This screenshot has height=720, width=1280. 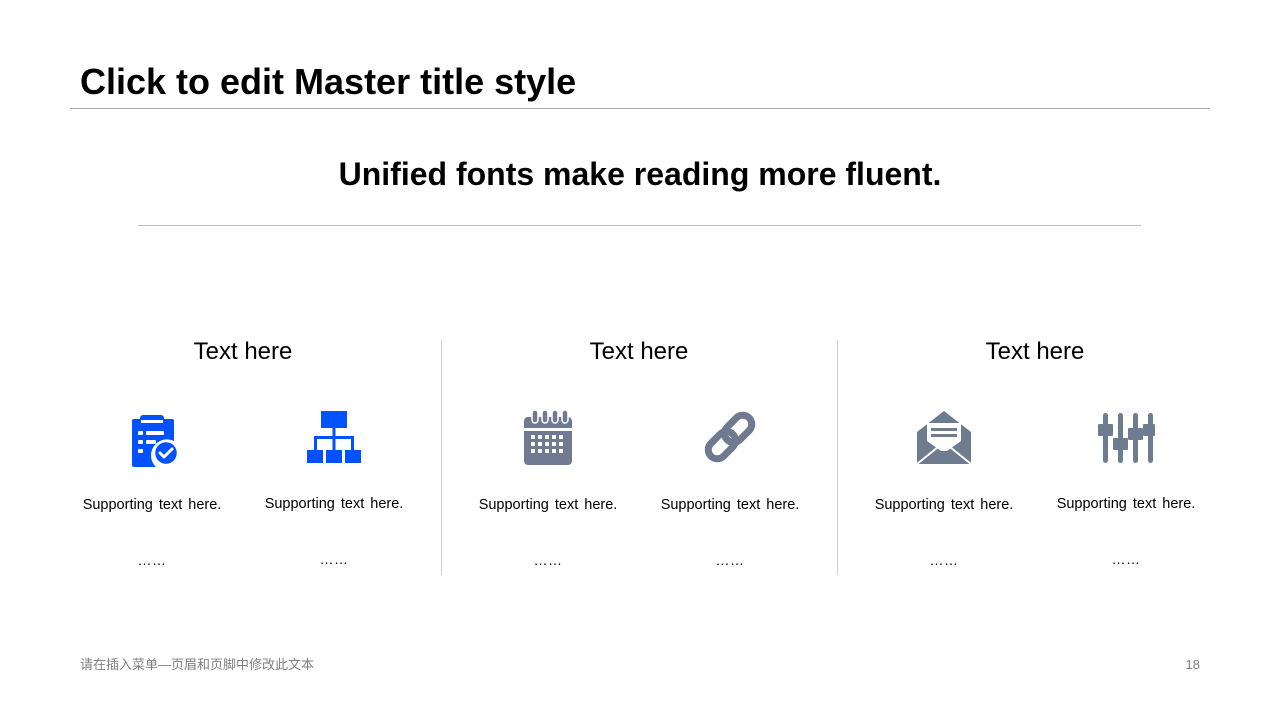 What do you see at coordinates (640, 108) in the screenshot?
I see `title-divider` at bounding box center [640, 108].